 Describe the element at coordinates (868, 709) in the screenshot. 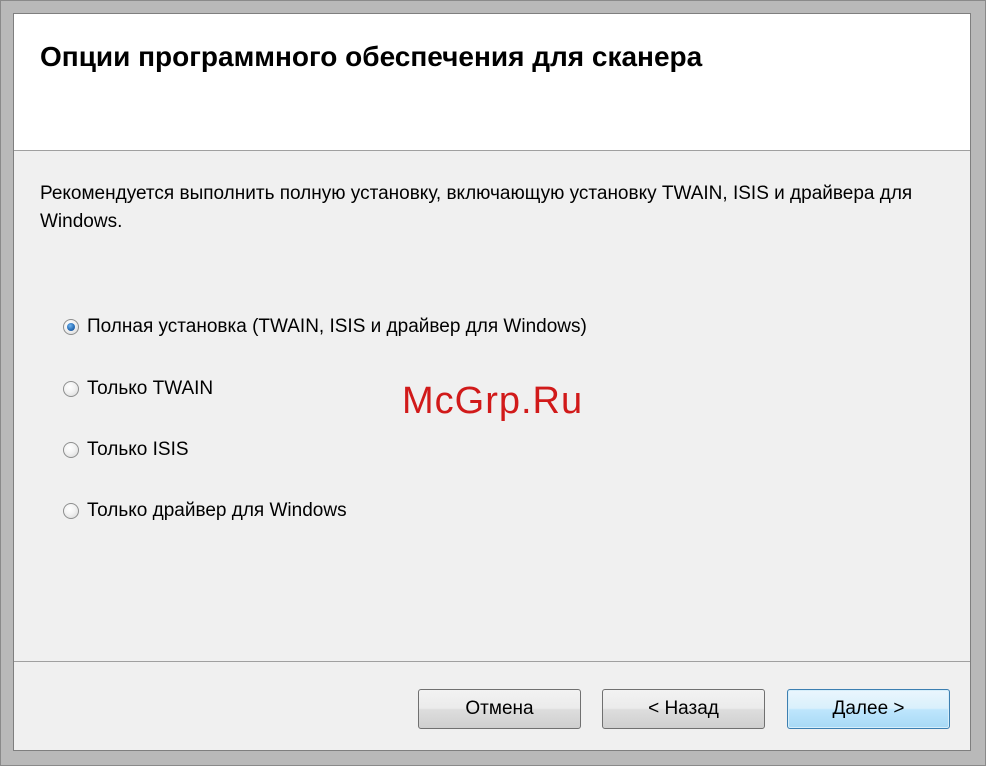

I see `next-button: Далее >` at that location.